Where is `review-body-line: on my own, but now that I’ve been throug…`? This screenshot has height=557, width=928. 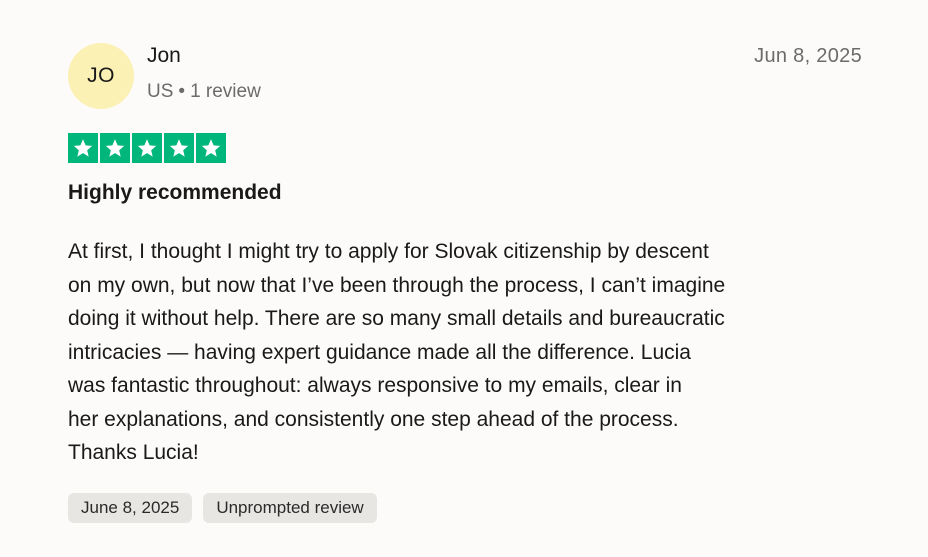 review-body-line: on my own, but now that I’ve been throug… is located at coordinates (397, 285).